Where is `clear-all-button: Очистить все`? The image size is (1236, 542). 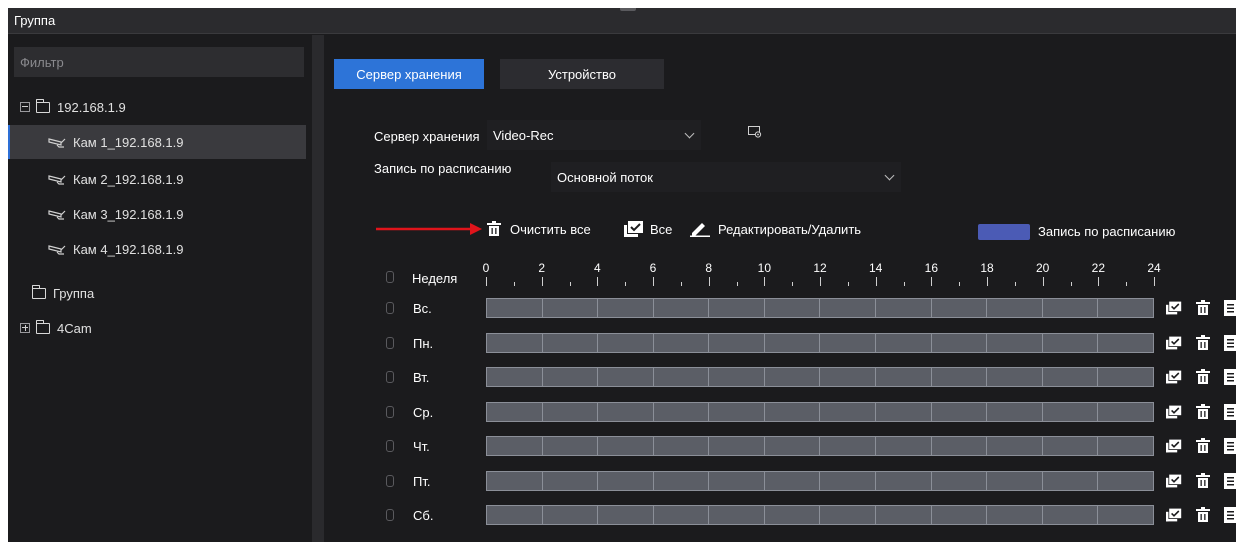 clear-all-button: Очистить все is located at coordinates (538, 229).